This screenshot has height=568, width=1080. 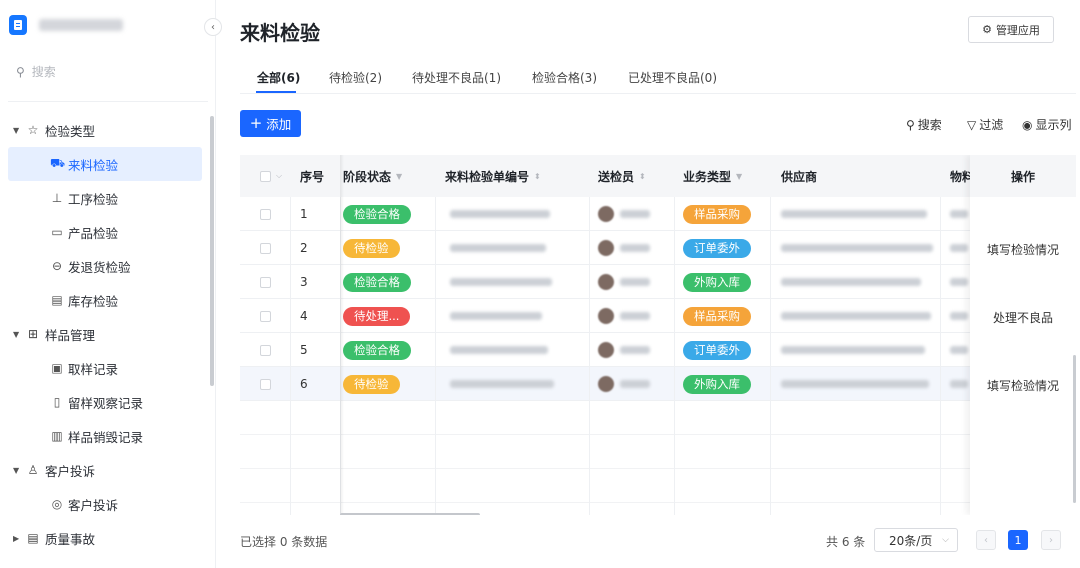 What do you see at coordinates (377, 214) in the screenshot?
I see `row-status: 检验合格` at bounding box center [377, 214].